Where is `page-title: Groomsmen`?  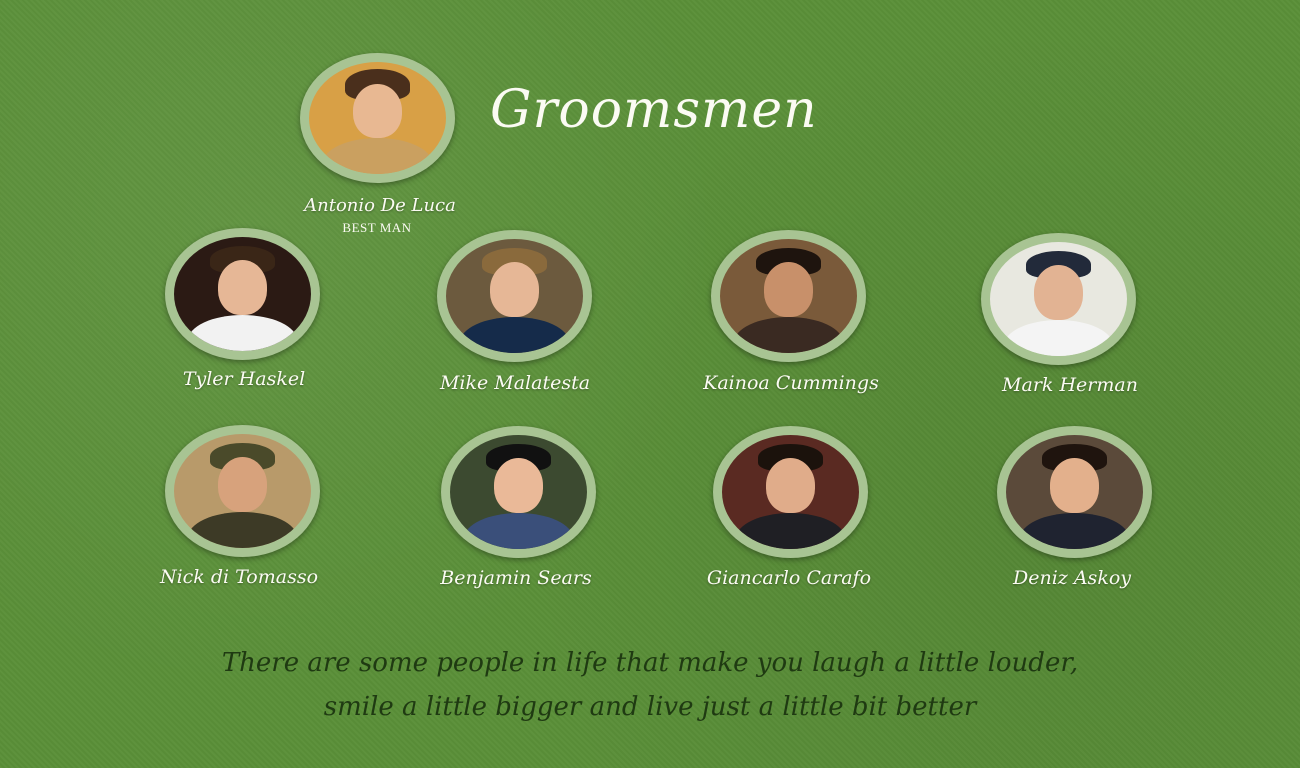 page-title: Groomsmen is located at coordinates (654, 110).